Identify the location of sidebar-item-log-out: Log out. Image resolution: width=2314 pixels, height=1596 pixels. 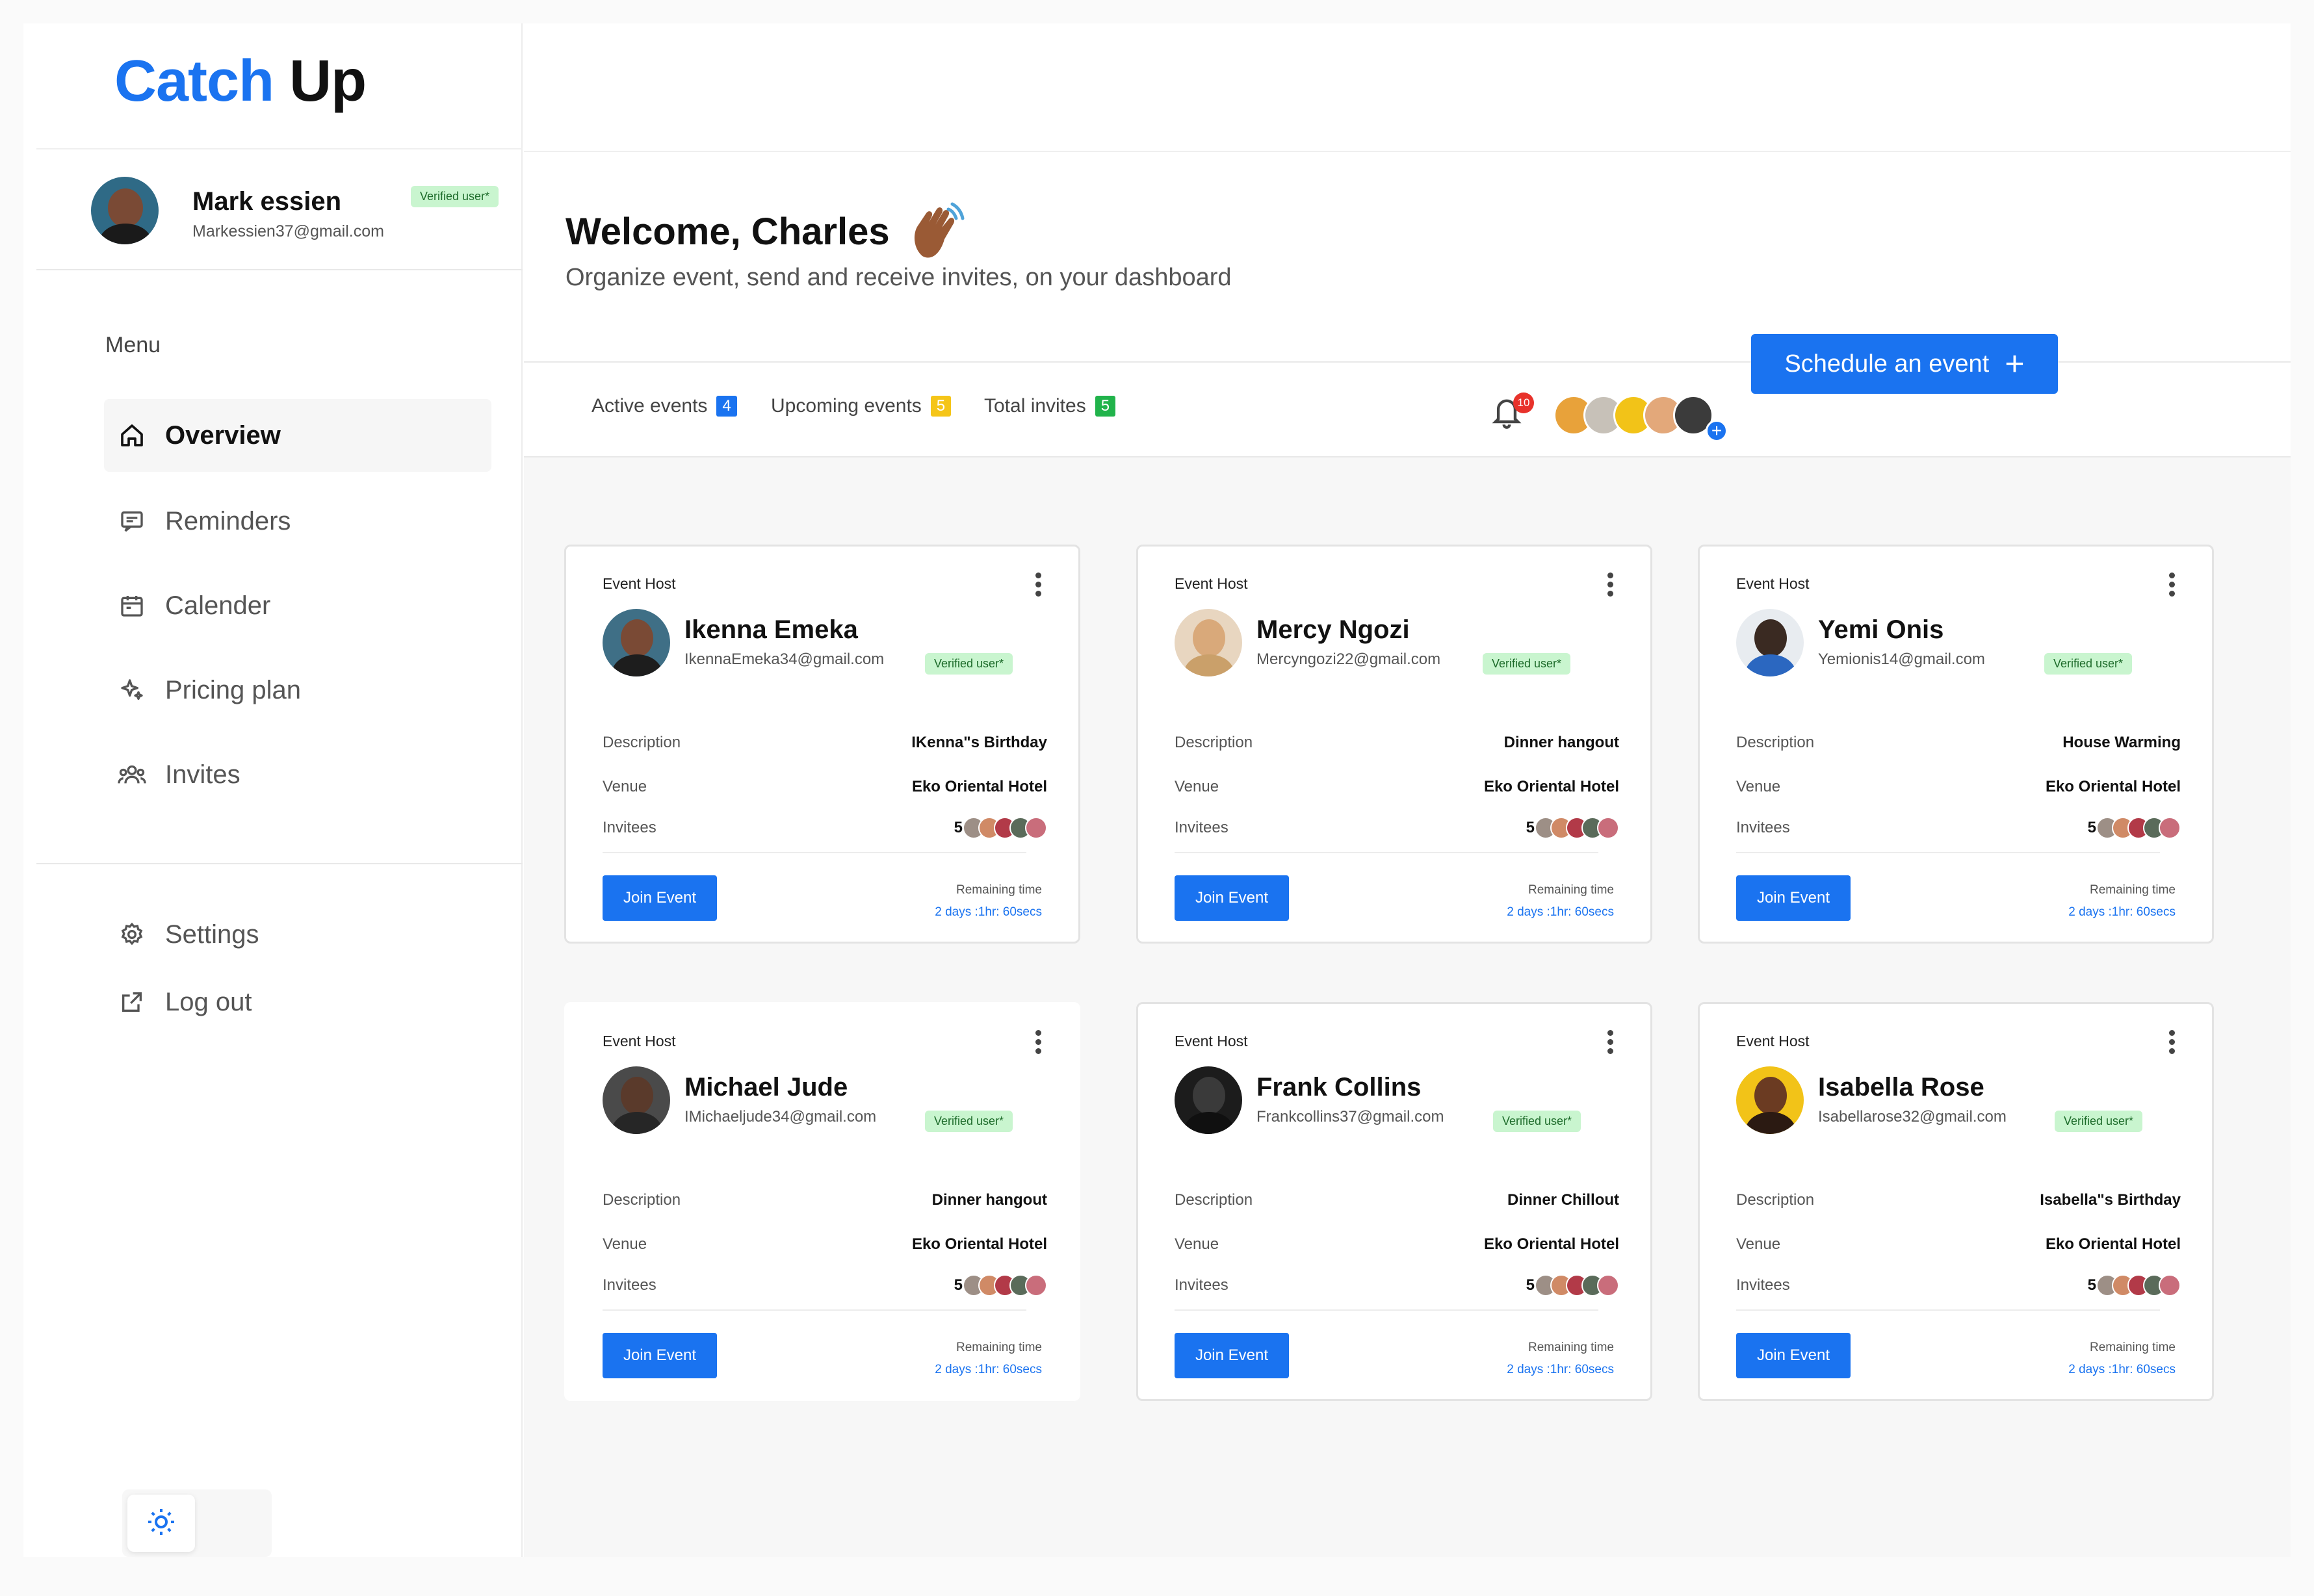
(298, 1002).